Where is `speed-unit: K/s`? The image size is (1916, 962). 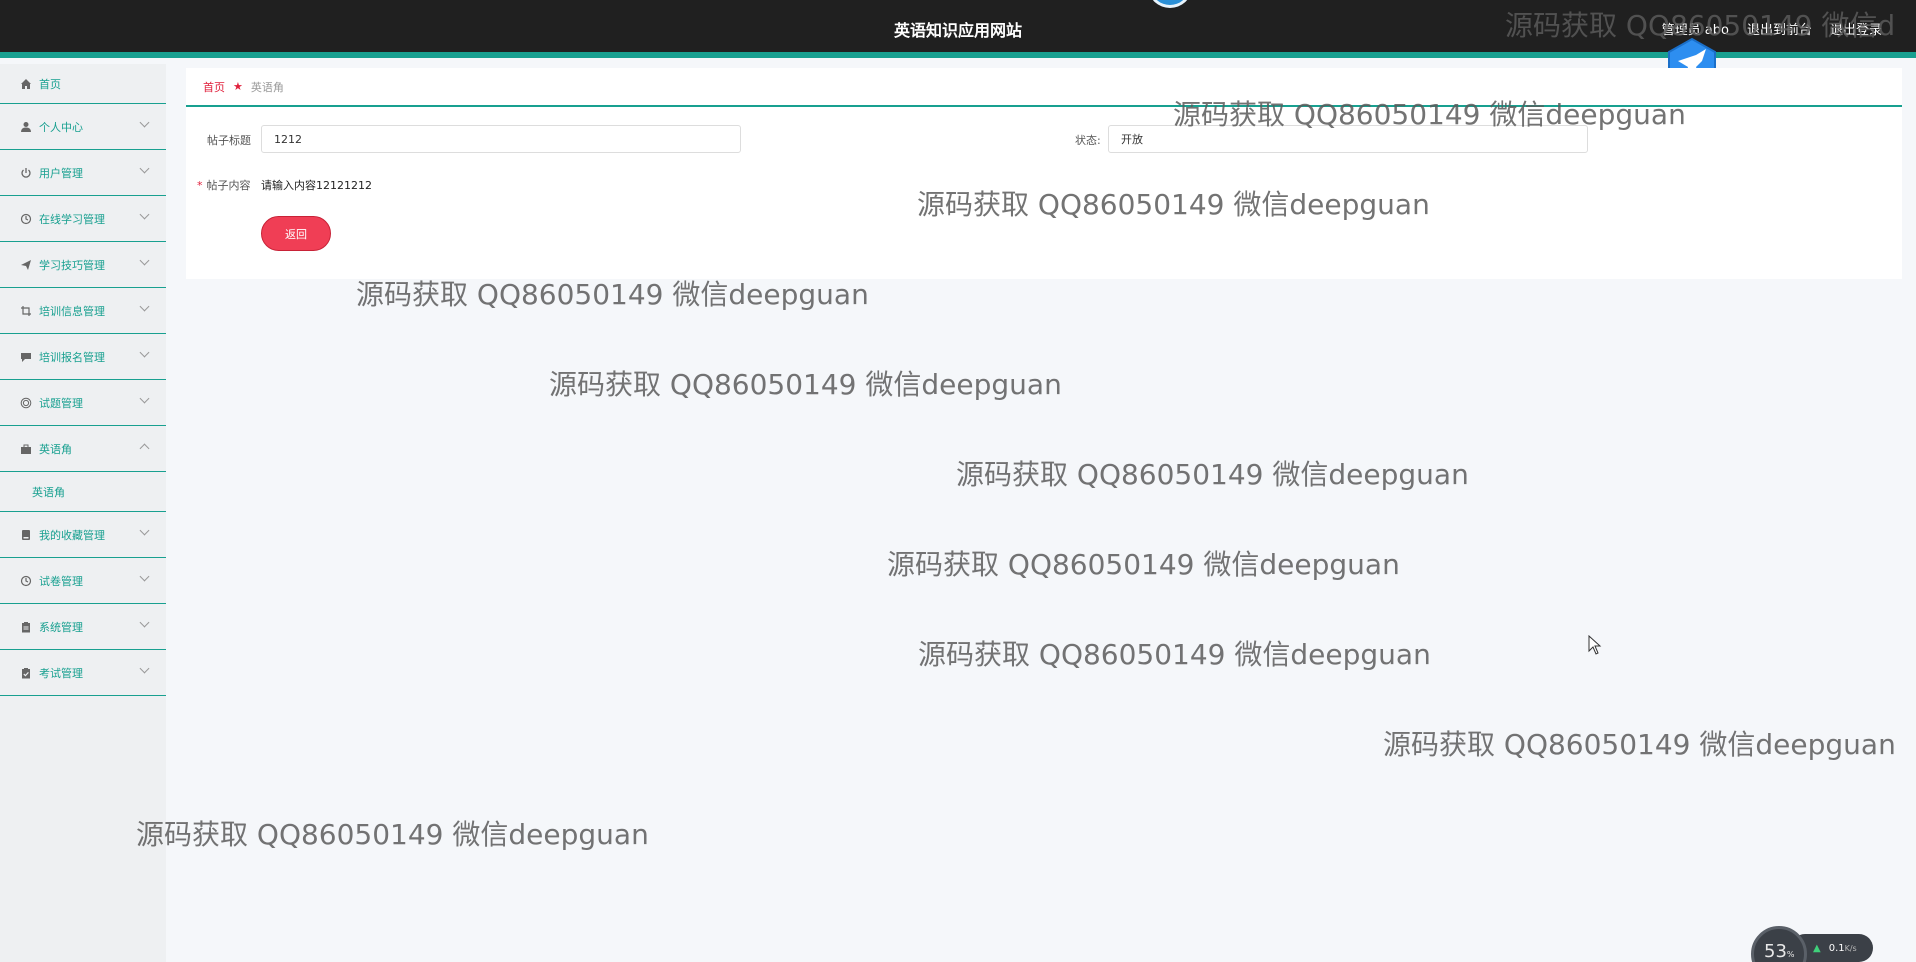
speed-unit: K/s is located at coordinates (1850, 948).